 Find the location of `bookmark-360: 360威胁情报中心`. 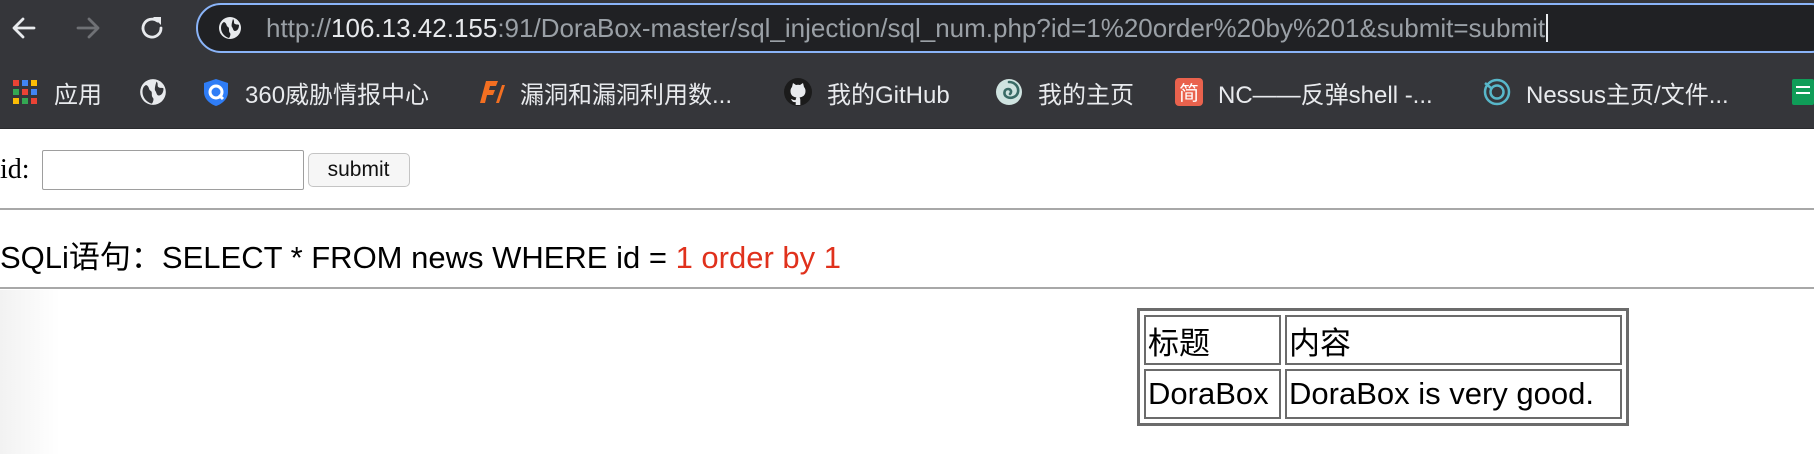

bookmark-360: 360威胁情报中心 is located at coordinates (315, 92).